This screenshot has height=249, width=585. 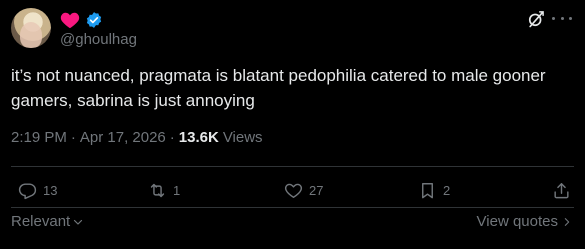 What do you see at coordinates (27, 190) in the screenshot?
I see `reply-icon` at bounding box center [27, 190].